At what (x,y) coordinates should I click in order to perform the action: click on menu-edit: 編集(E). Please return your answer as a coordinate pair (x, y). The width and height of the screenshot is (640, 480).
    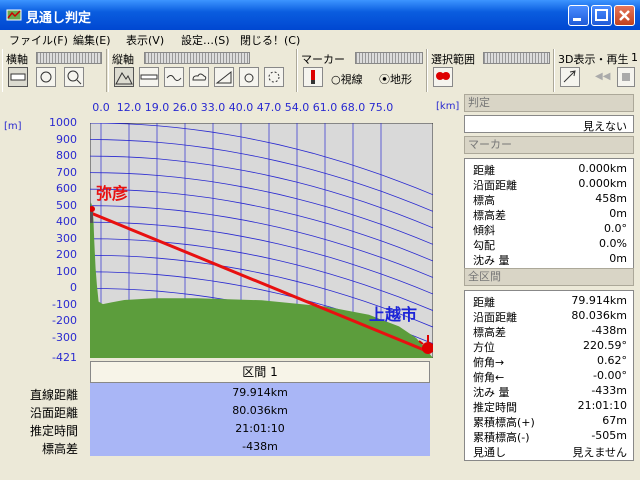
    Looking at the image, I should click on (92, 40).